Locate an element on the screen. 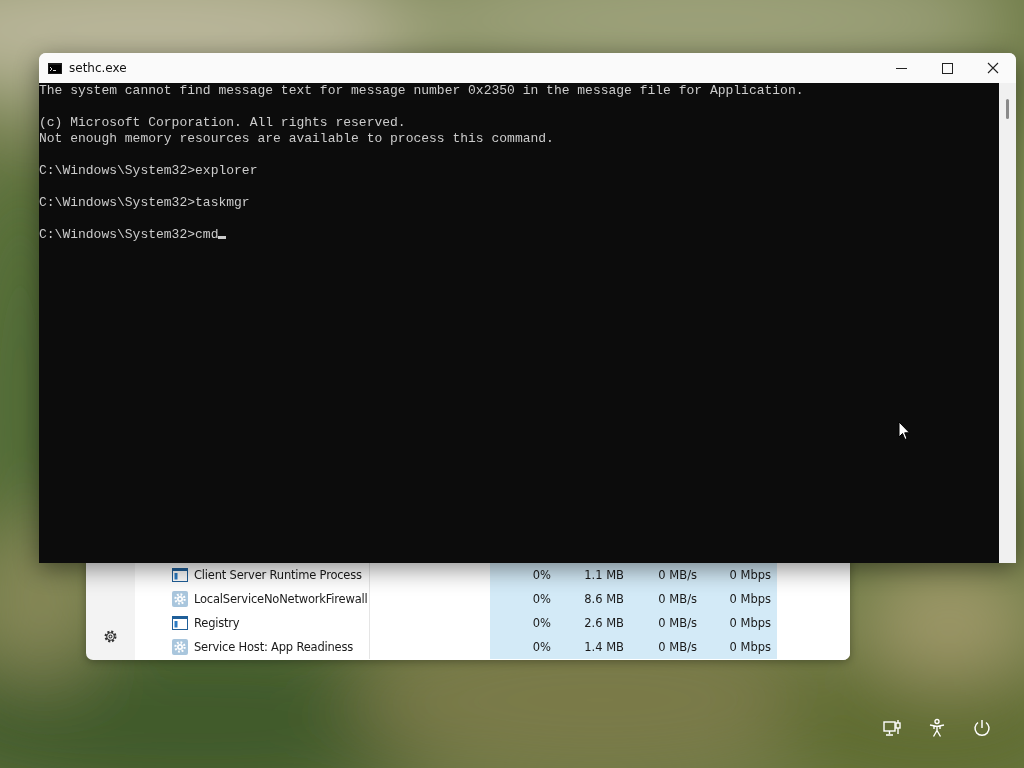  mouse-pointer-icon is located at coordinates (904, 431).